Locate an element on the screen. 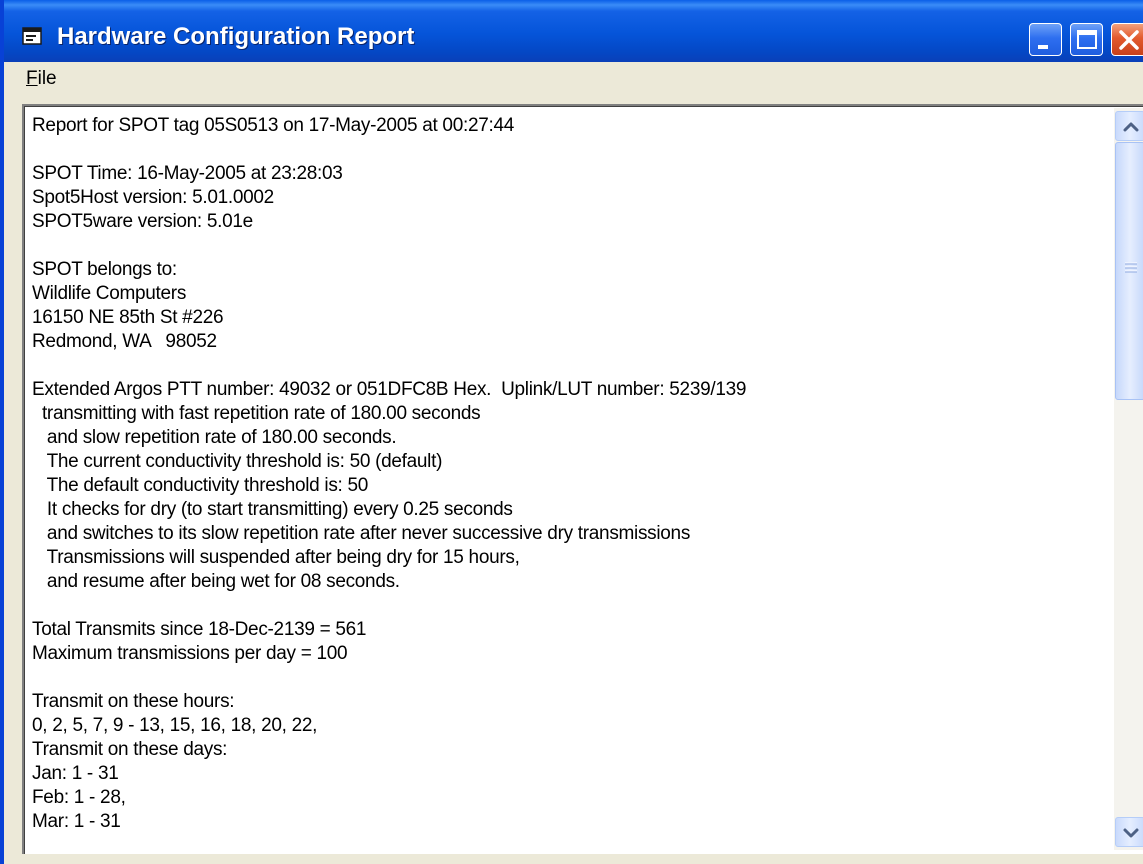 The height and width of the screenshot is (864, 1143). maximize-icon is located at coordinates (1087, 39).